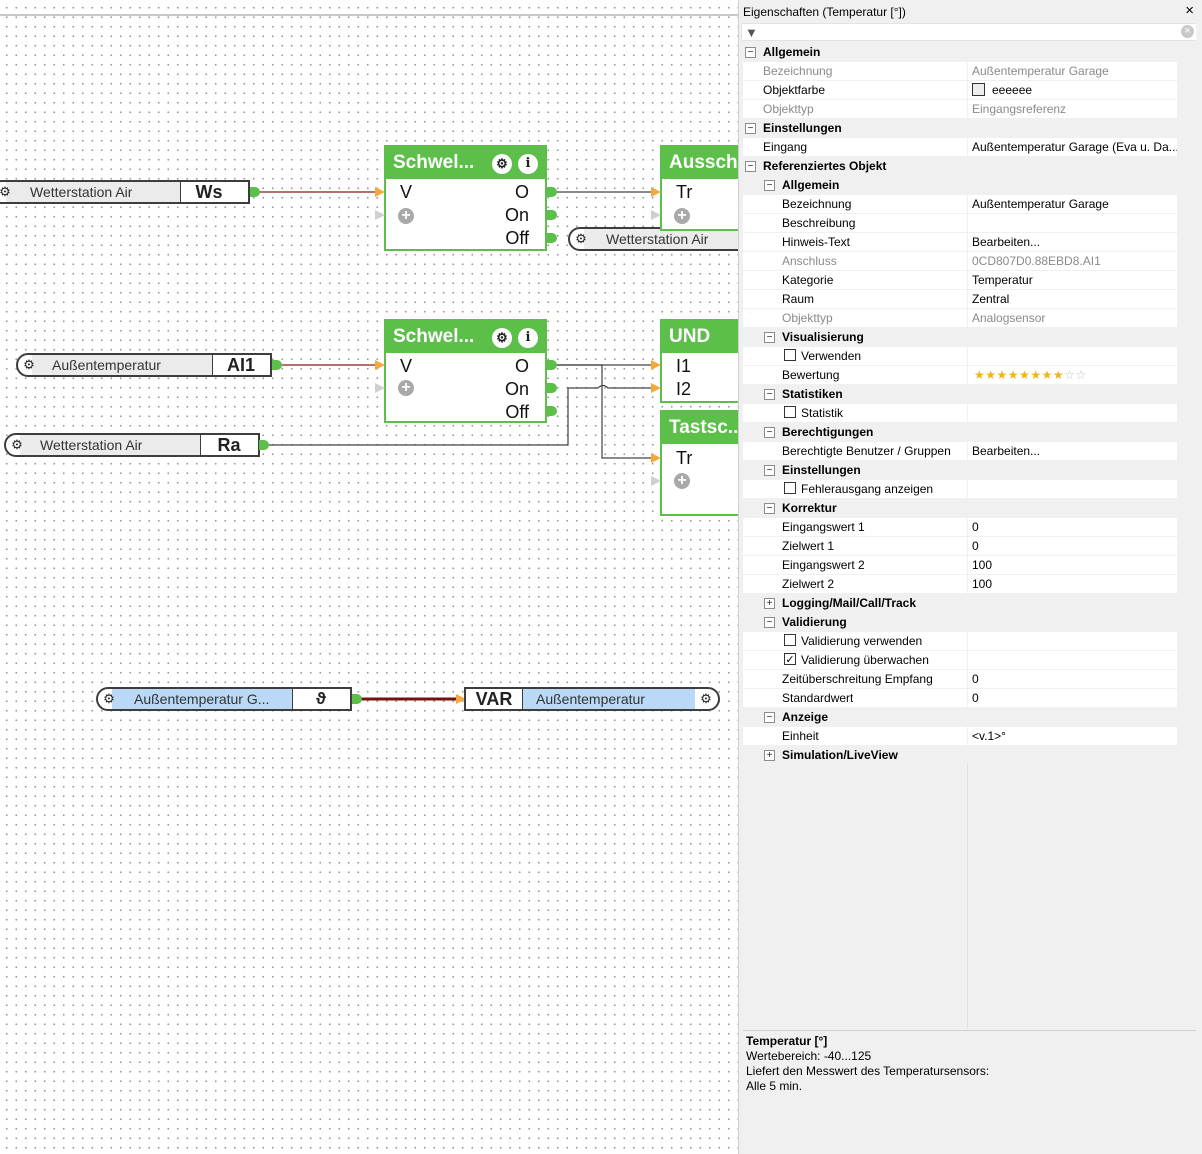  Describe the element at coordinates (960, 622) in the screenshot. I see `category-row: − Validierung` at that location.